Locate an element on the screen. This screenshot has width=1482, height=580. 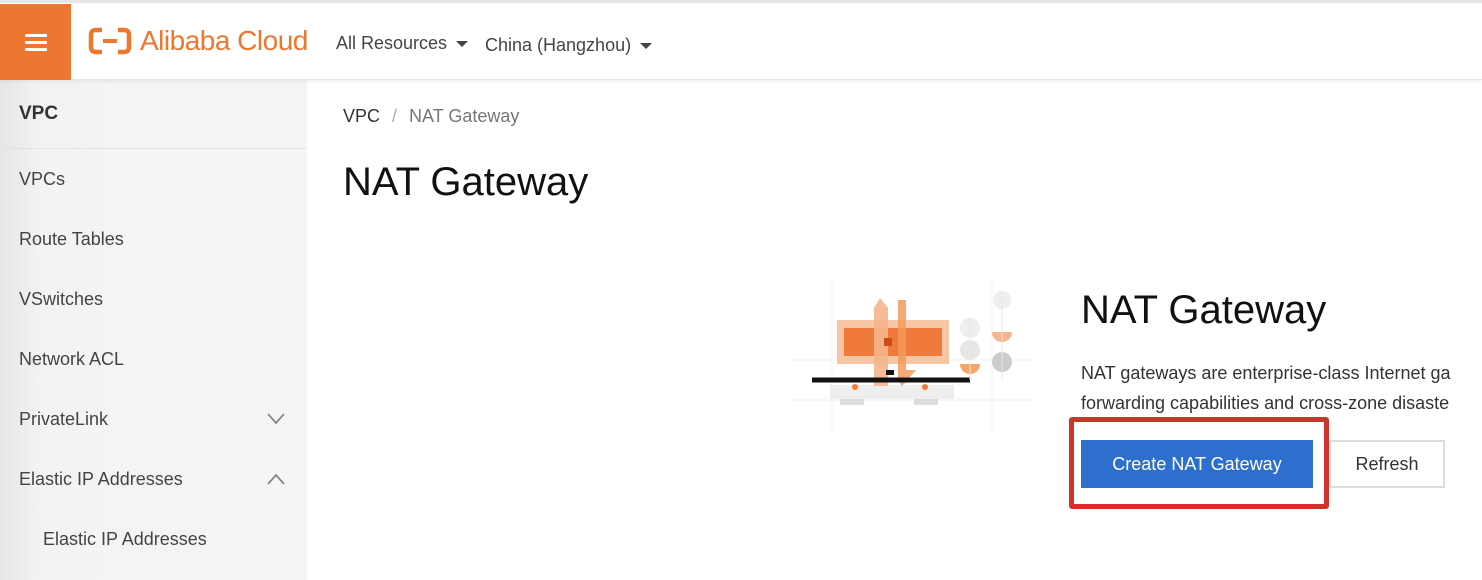
brand-name: Alibaba Cloud is located at coordinates (224, 40).